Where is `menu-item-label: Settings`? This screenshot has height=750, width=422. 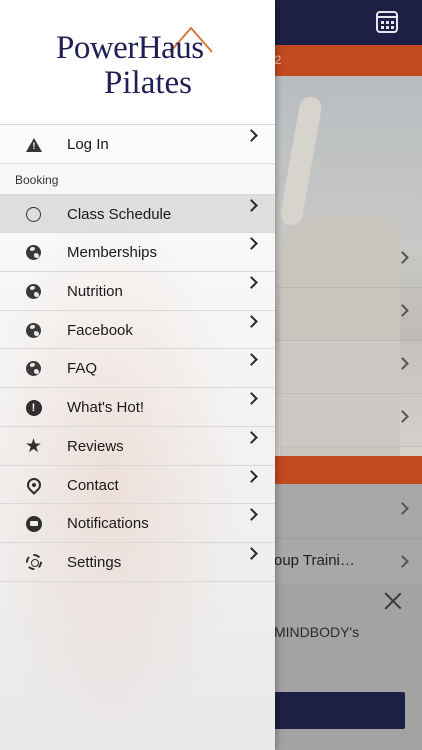 menu-item-label: Settings is located at coordinates (94, 562).